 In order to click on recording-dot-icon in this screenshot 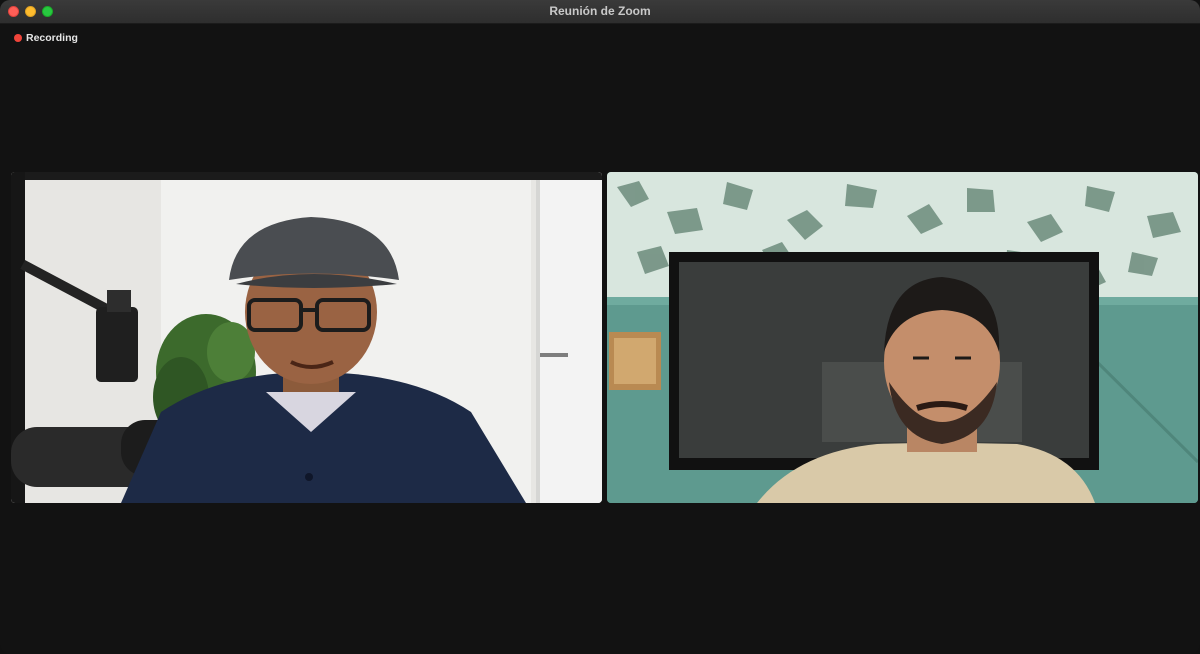, I will do `click(18, 38)`.